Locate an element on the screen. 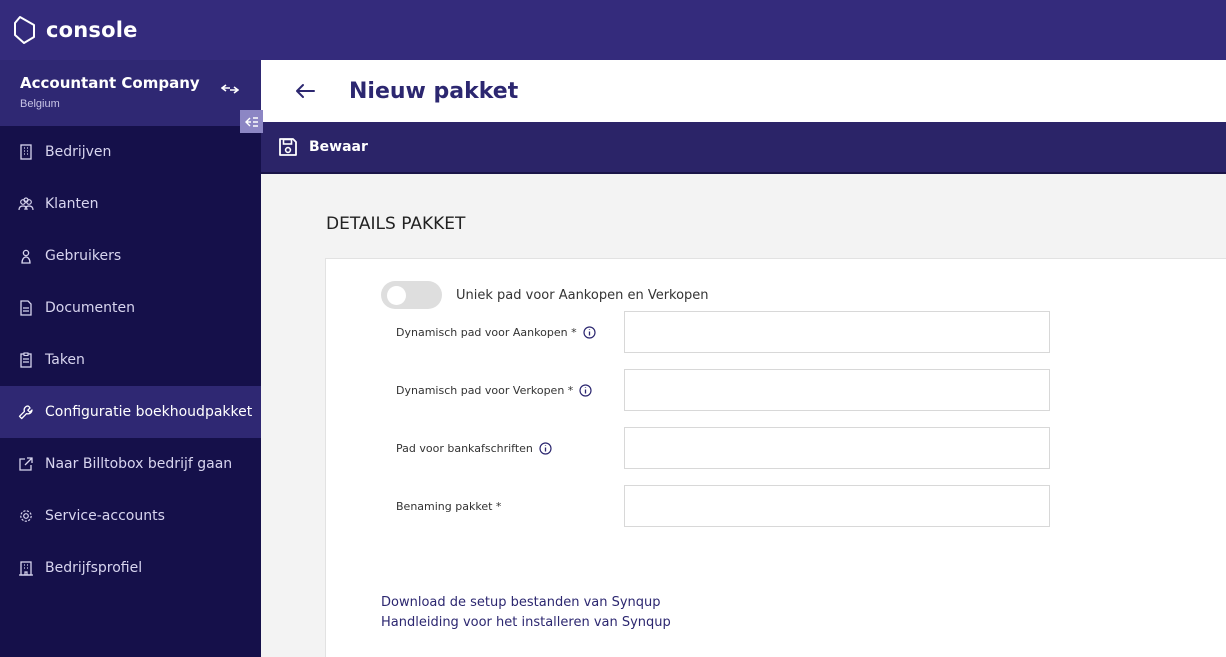 This screenshot has width=1226, height=657. sidebar-collapse-button is located at coordinates (251, 121).